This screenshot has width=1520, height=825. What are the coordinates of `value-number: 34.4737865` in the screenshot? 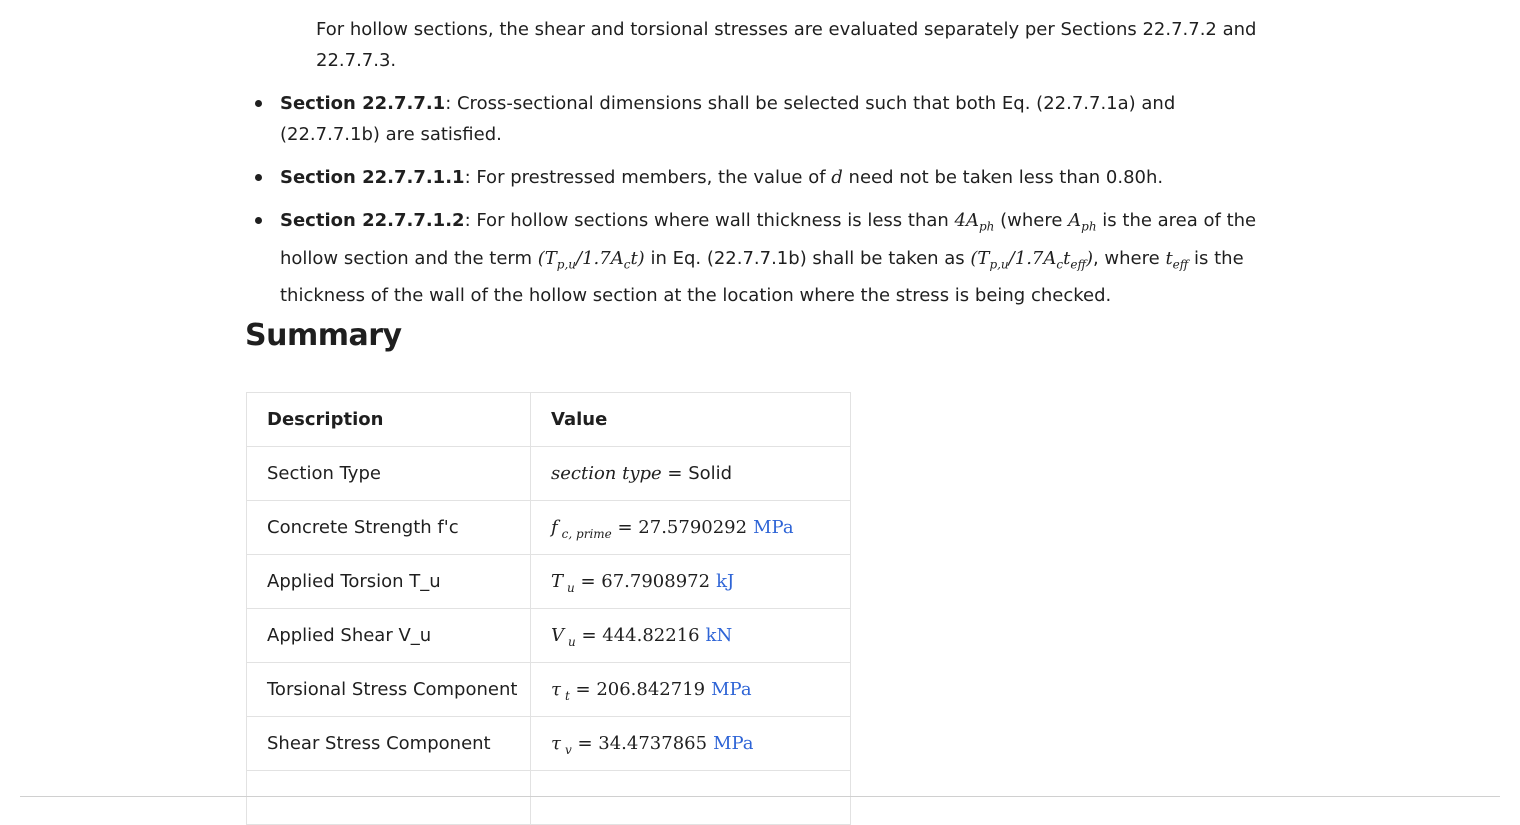 It's located at (653, 743).